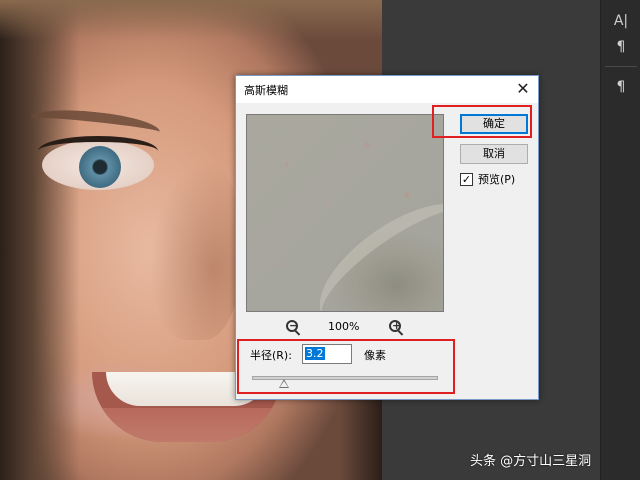  I want to click on panel-divider, so click(621, 66).